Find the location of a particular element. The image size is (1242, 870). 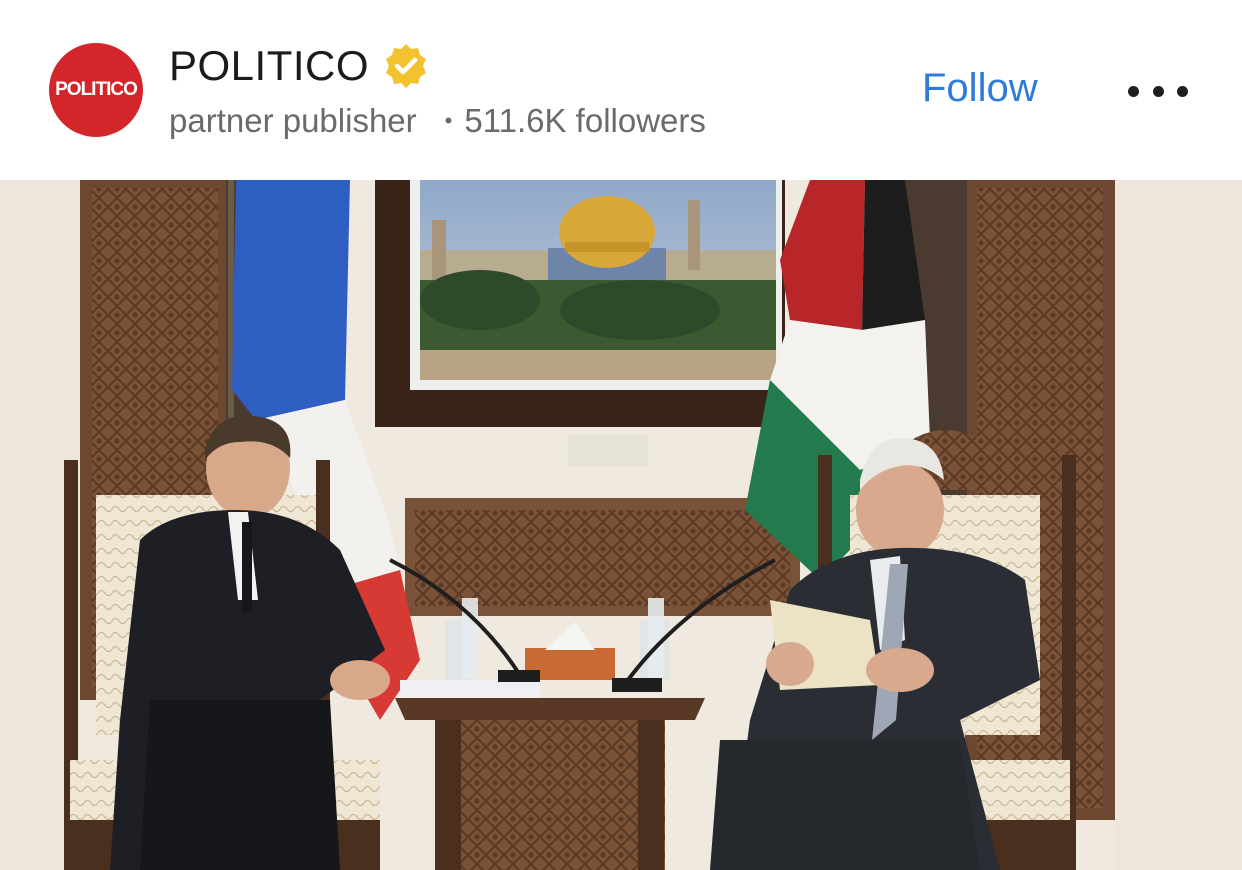

publisher-name: POLITICO is located at coordinates (269, 66).